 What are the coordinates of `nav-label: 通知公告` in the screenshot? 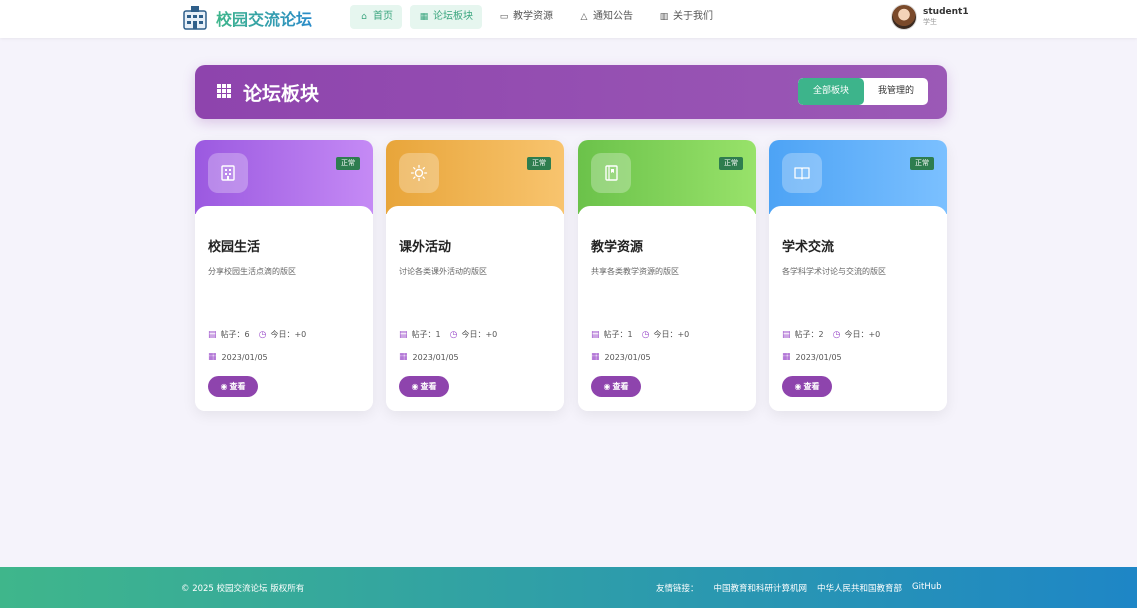 It's located at (613, 16).